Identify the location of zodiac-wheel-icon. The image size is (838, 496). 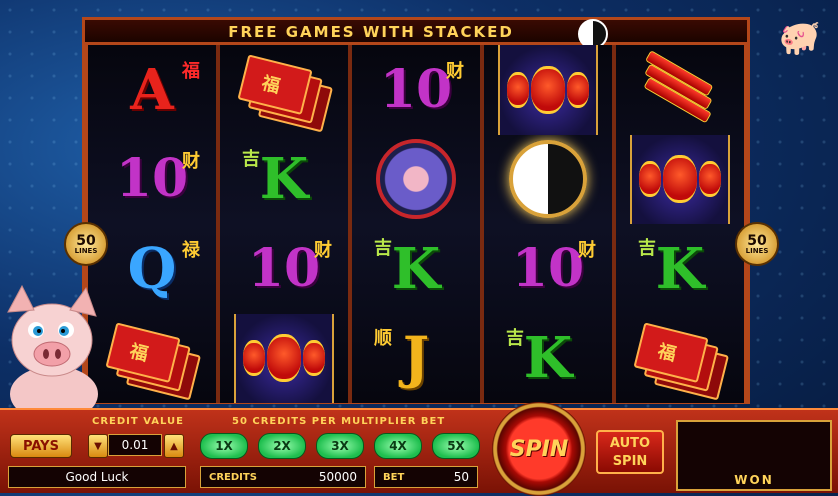
(416, 179).